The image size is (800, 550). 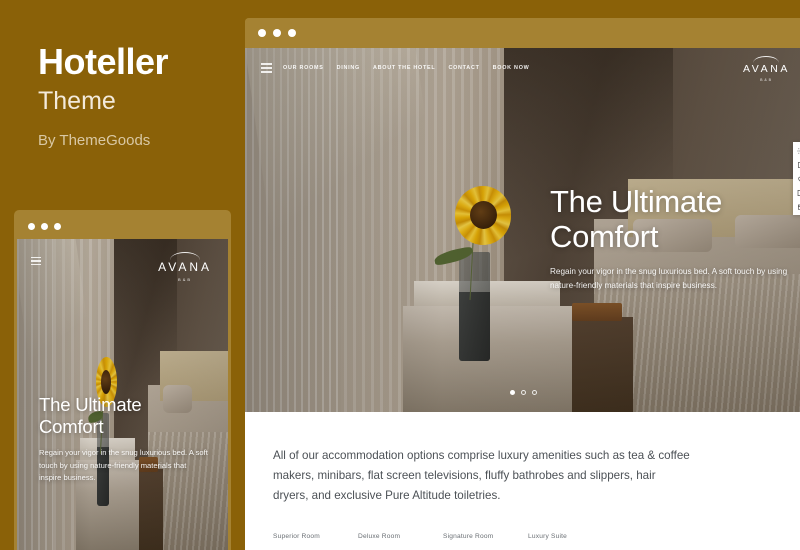 I want to click on mobile-window-dot-minimize, so click(x=44, y=226).